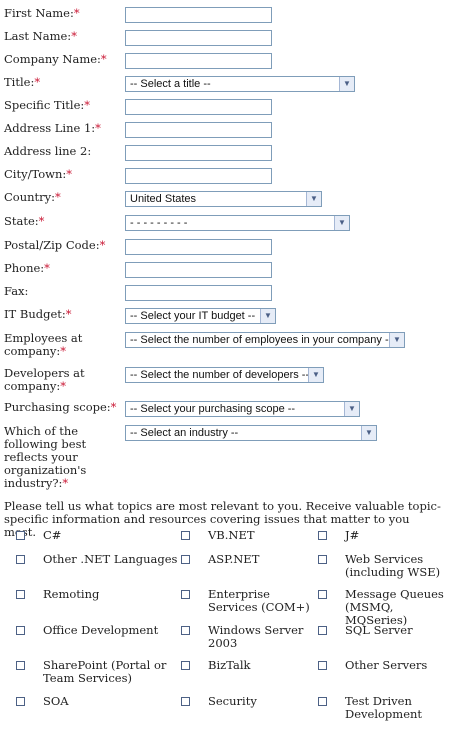 This screenshot has width=450, height=730. What do you see at coordinates (60, 407) in the screenshot?
I see `purchasing-scope-label: Purchasing scope:*` at bounding box center [60, 407].